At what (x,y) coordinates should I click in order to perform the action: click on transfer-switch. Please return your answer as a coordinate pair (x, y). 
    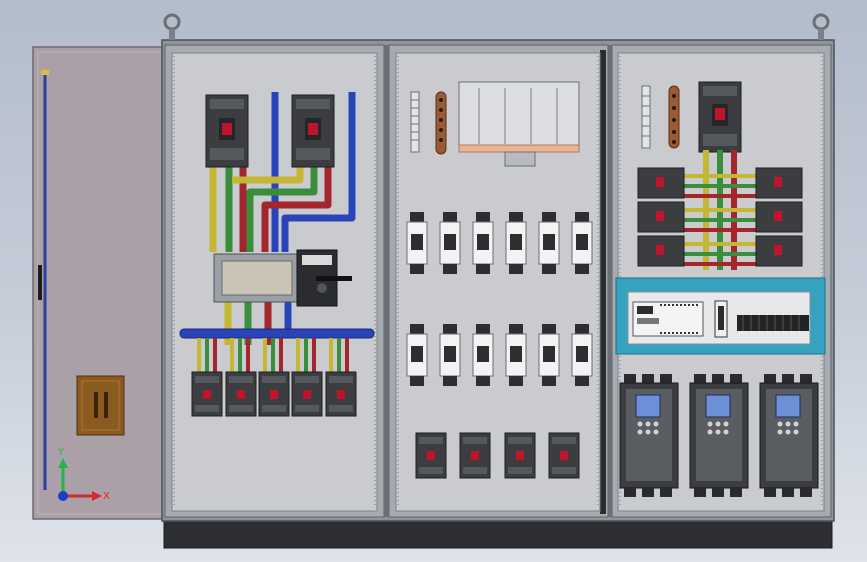
    Looking at the image, I should click on (282, 278).